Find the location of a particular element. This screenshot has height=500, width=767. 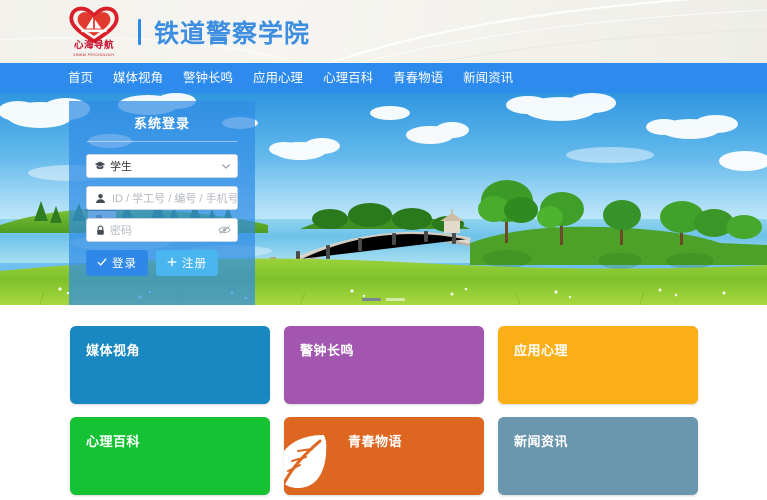

card-label: 心理百科 is located at coordinates (113, 441).